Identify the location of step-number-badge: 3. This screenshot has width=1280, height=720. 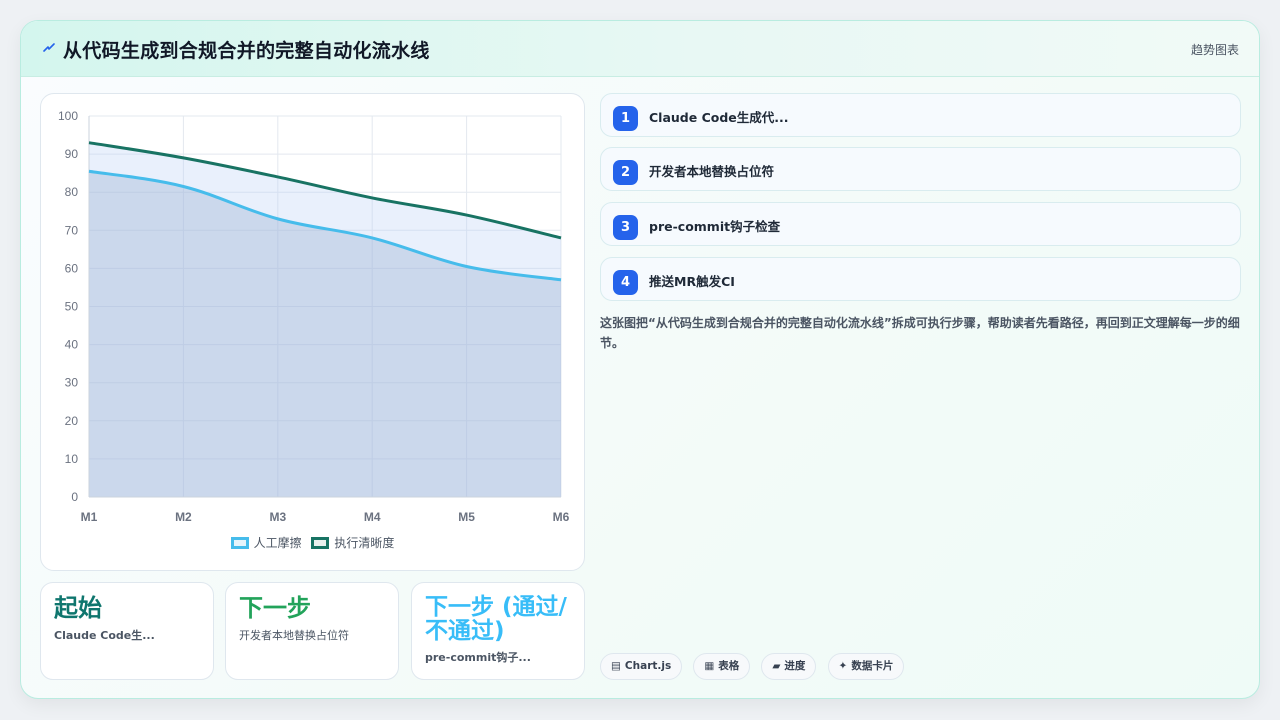
(625, 227).